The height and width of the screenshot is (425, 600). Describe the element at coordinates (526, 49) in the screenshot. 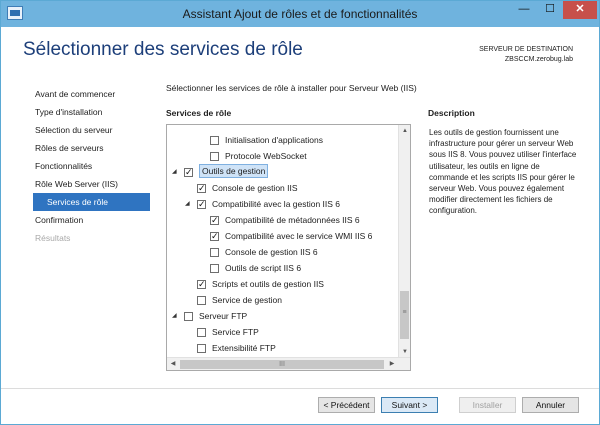

I see `destination-label: SERVEUR DE DESTINATION` at that location.